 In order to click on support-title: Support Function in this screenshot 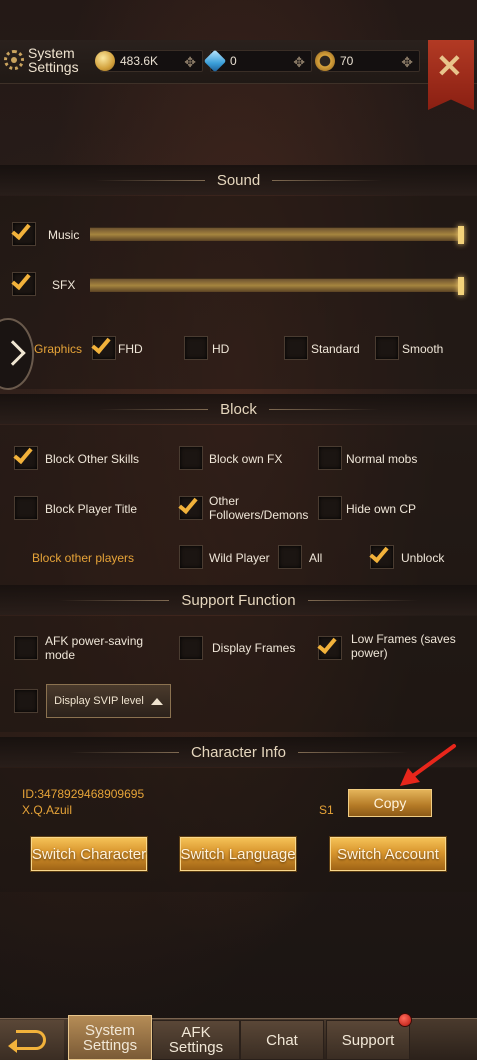, I will do `click(238, 600)`.